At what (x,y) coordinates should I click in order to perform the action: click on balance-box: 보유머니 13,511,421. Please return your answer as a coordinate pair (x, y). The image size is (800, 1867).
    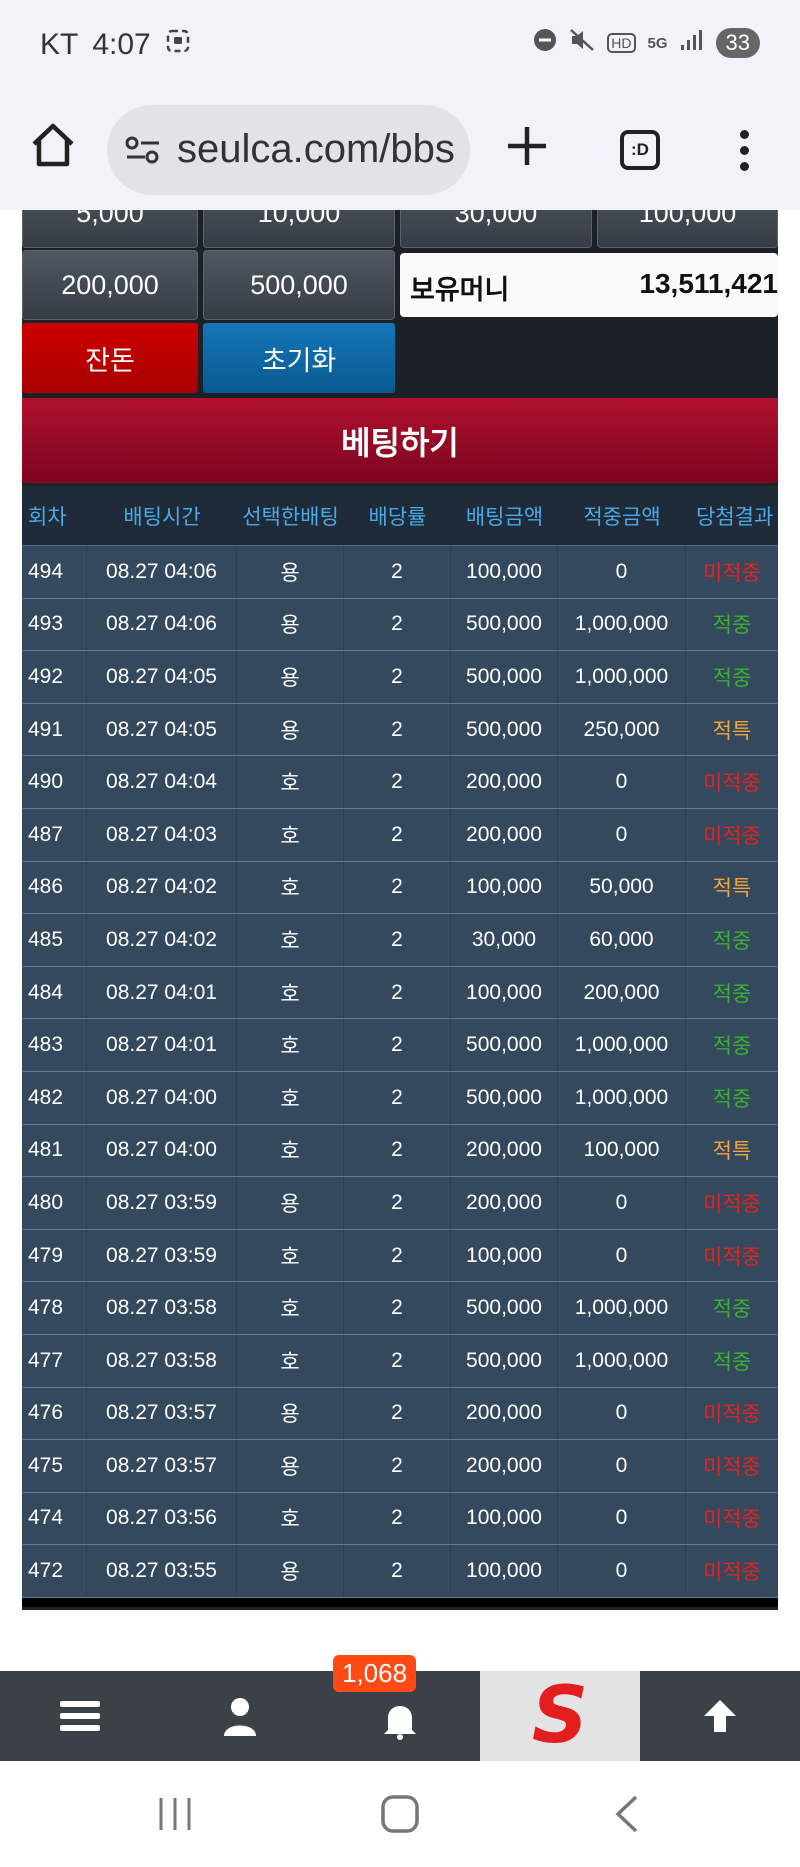
    Looking at the image, I should click on (589, 285).